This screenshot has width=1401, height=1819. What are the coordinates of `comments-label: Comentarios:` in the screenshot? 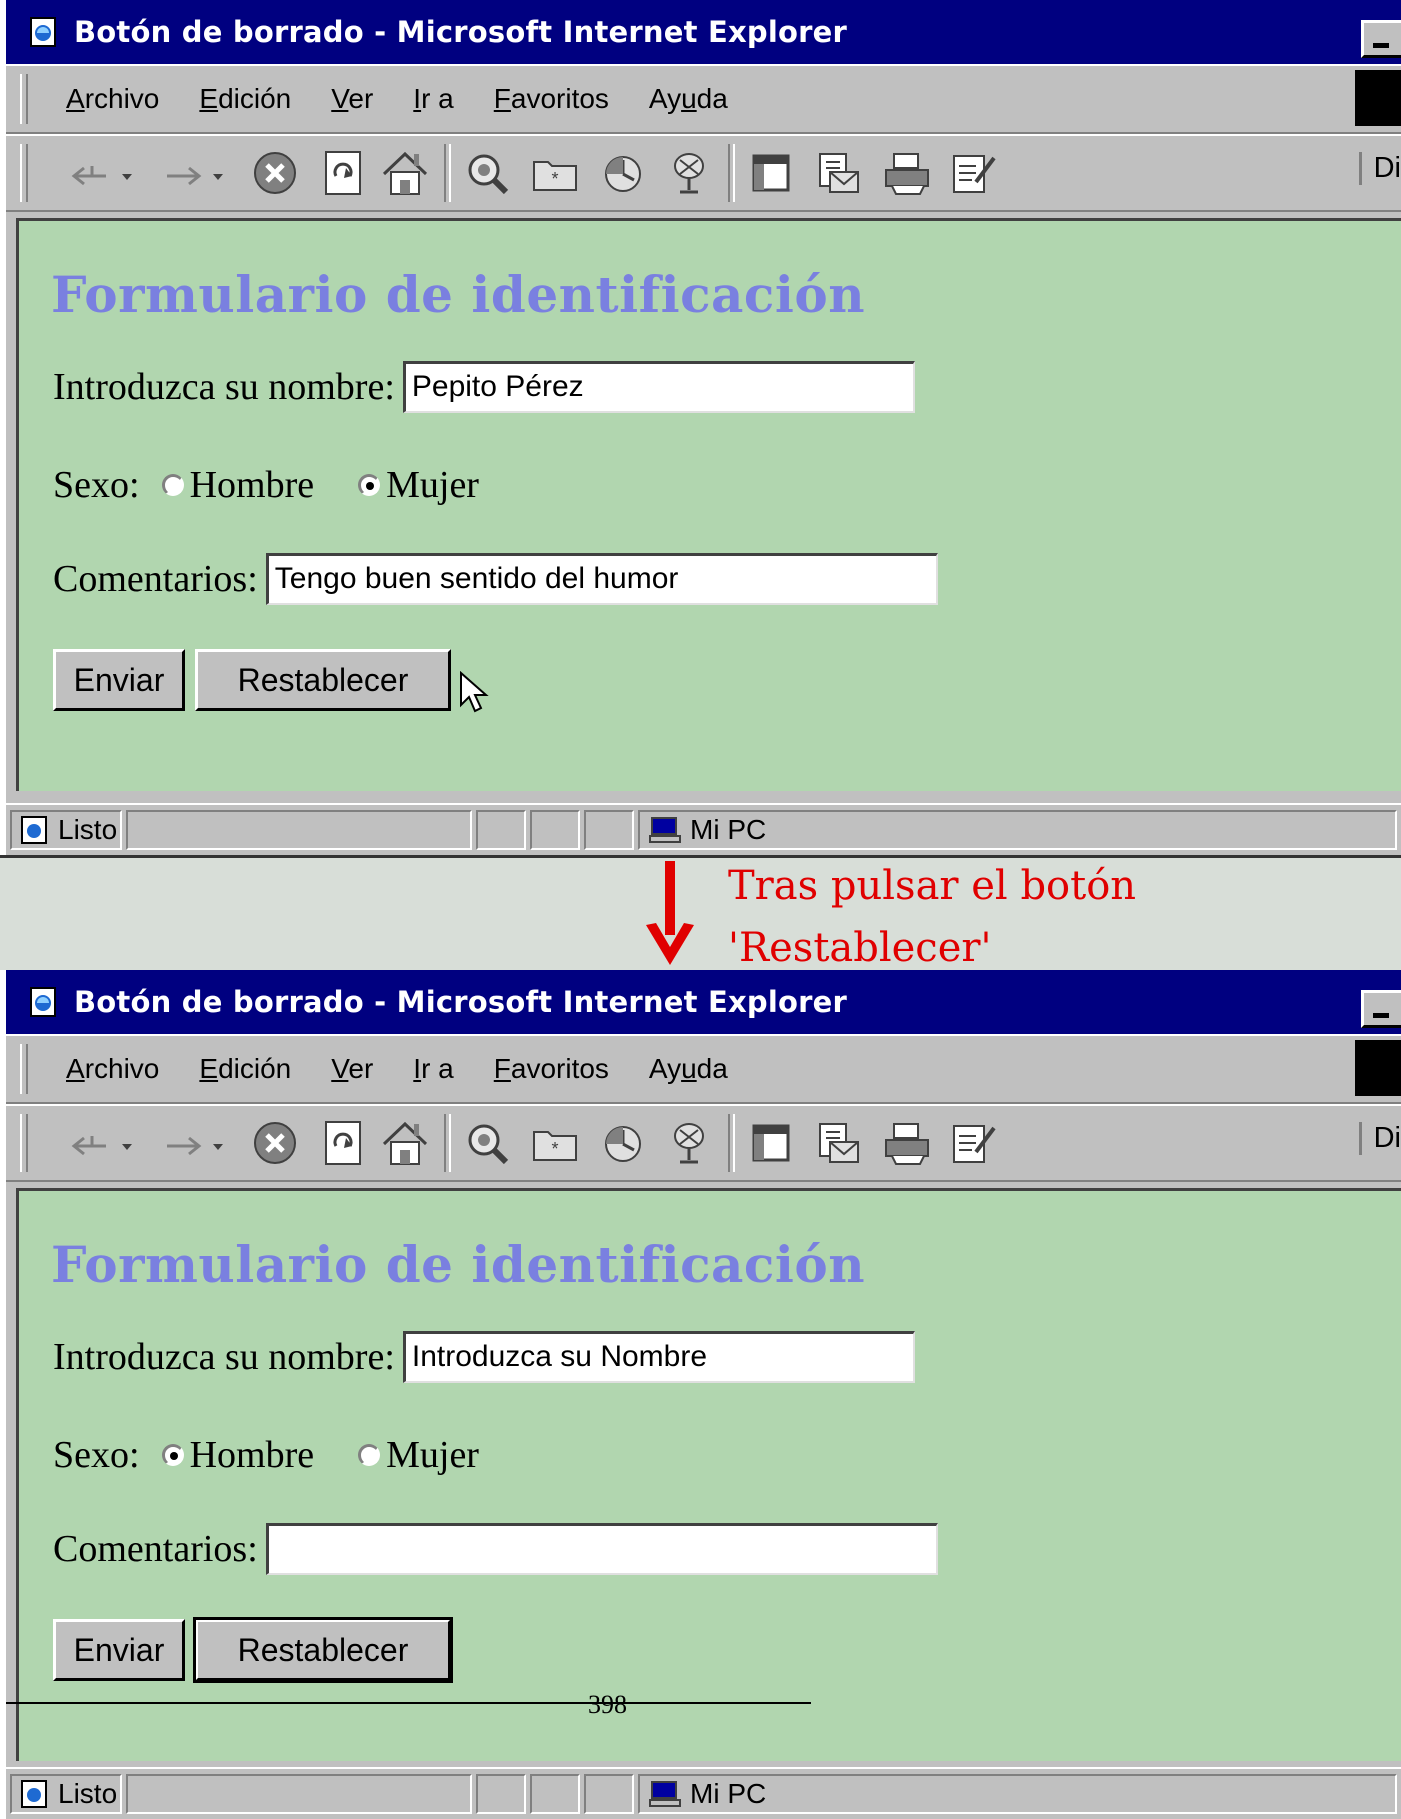 It's located at (155, 579).